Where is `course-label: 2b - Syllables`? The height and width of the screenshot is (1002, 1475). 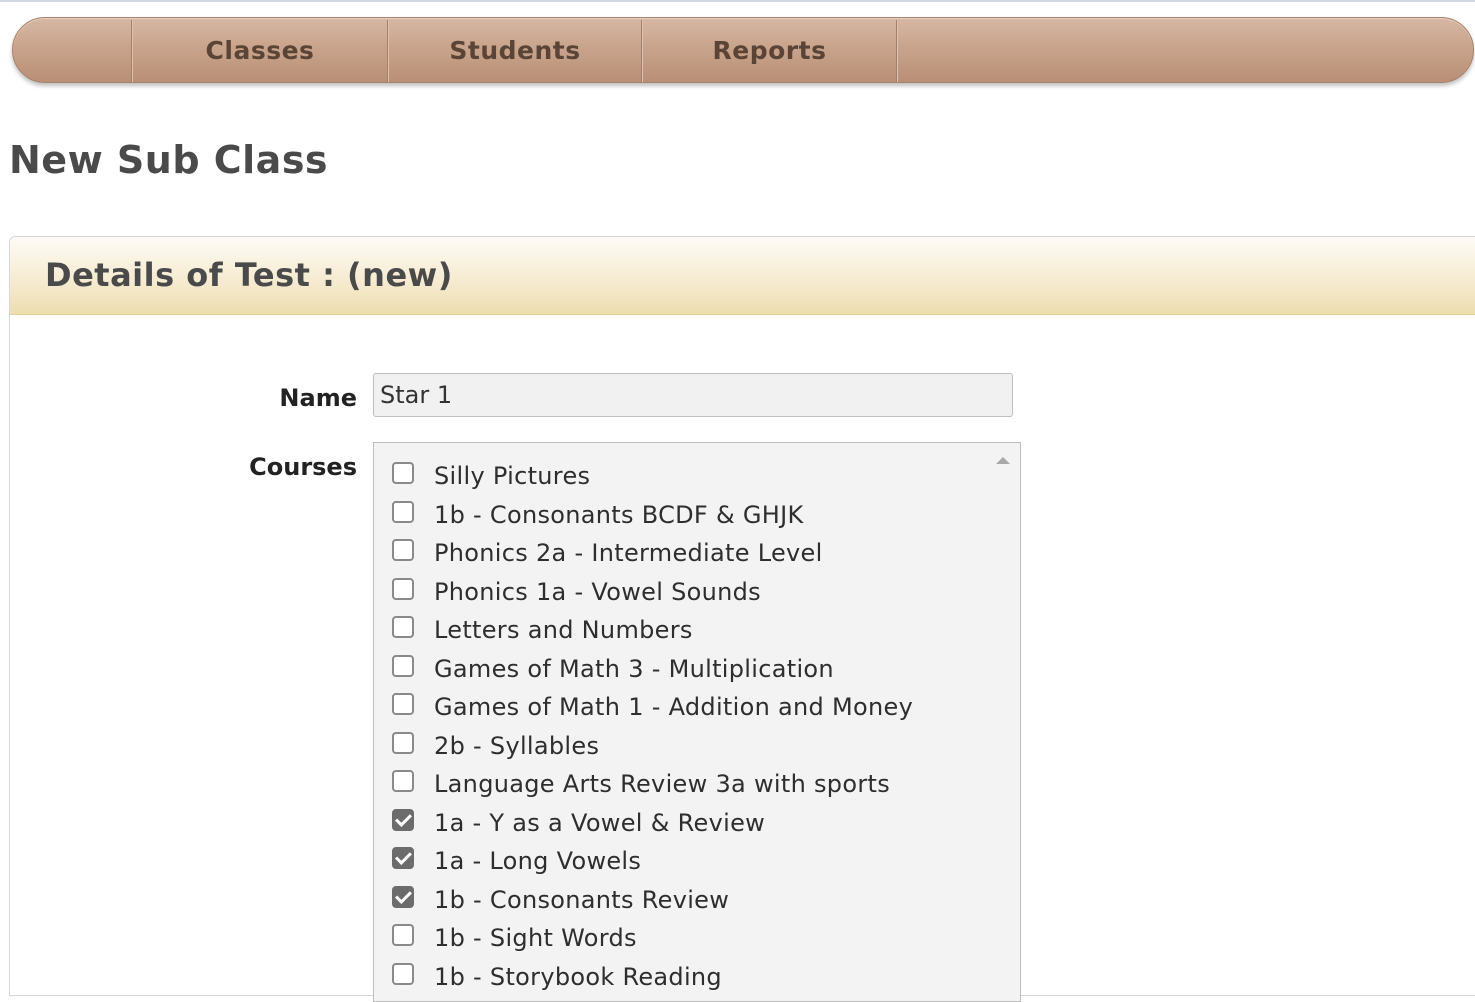 course-label: 2b - Syllables is located at coordinates (517, 745).